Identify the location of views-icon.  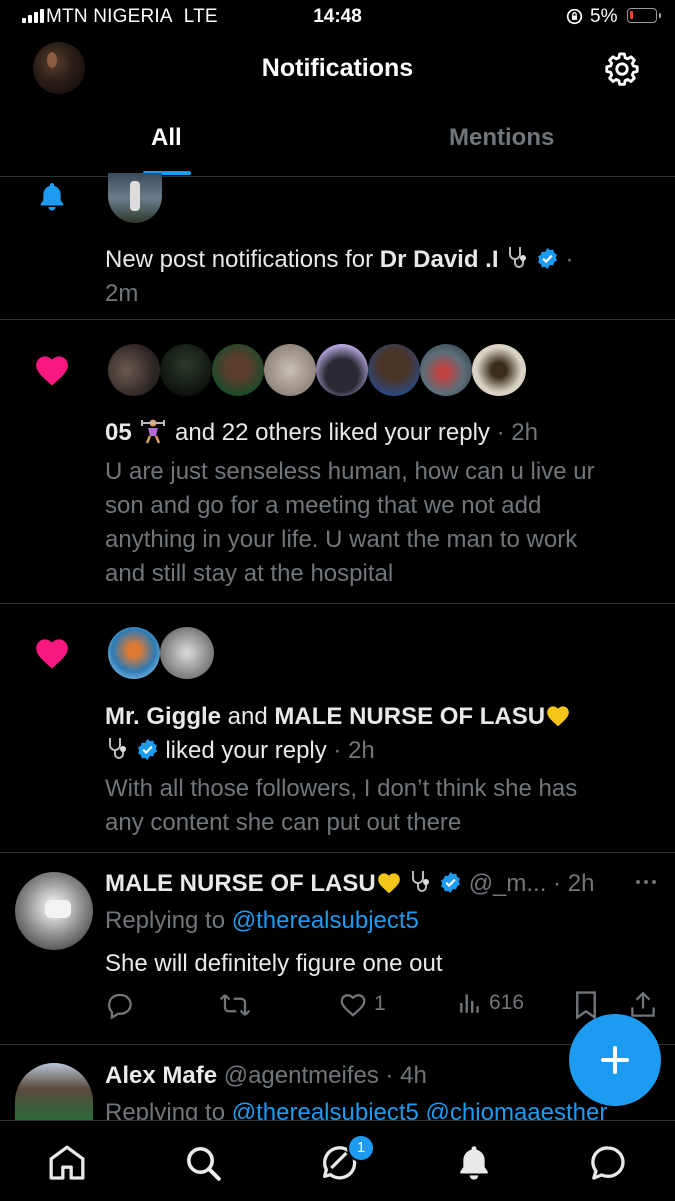
(469, 1003).